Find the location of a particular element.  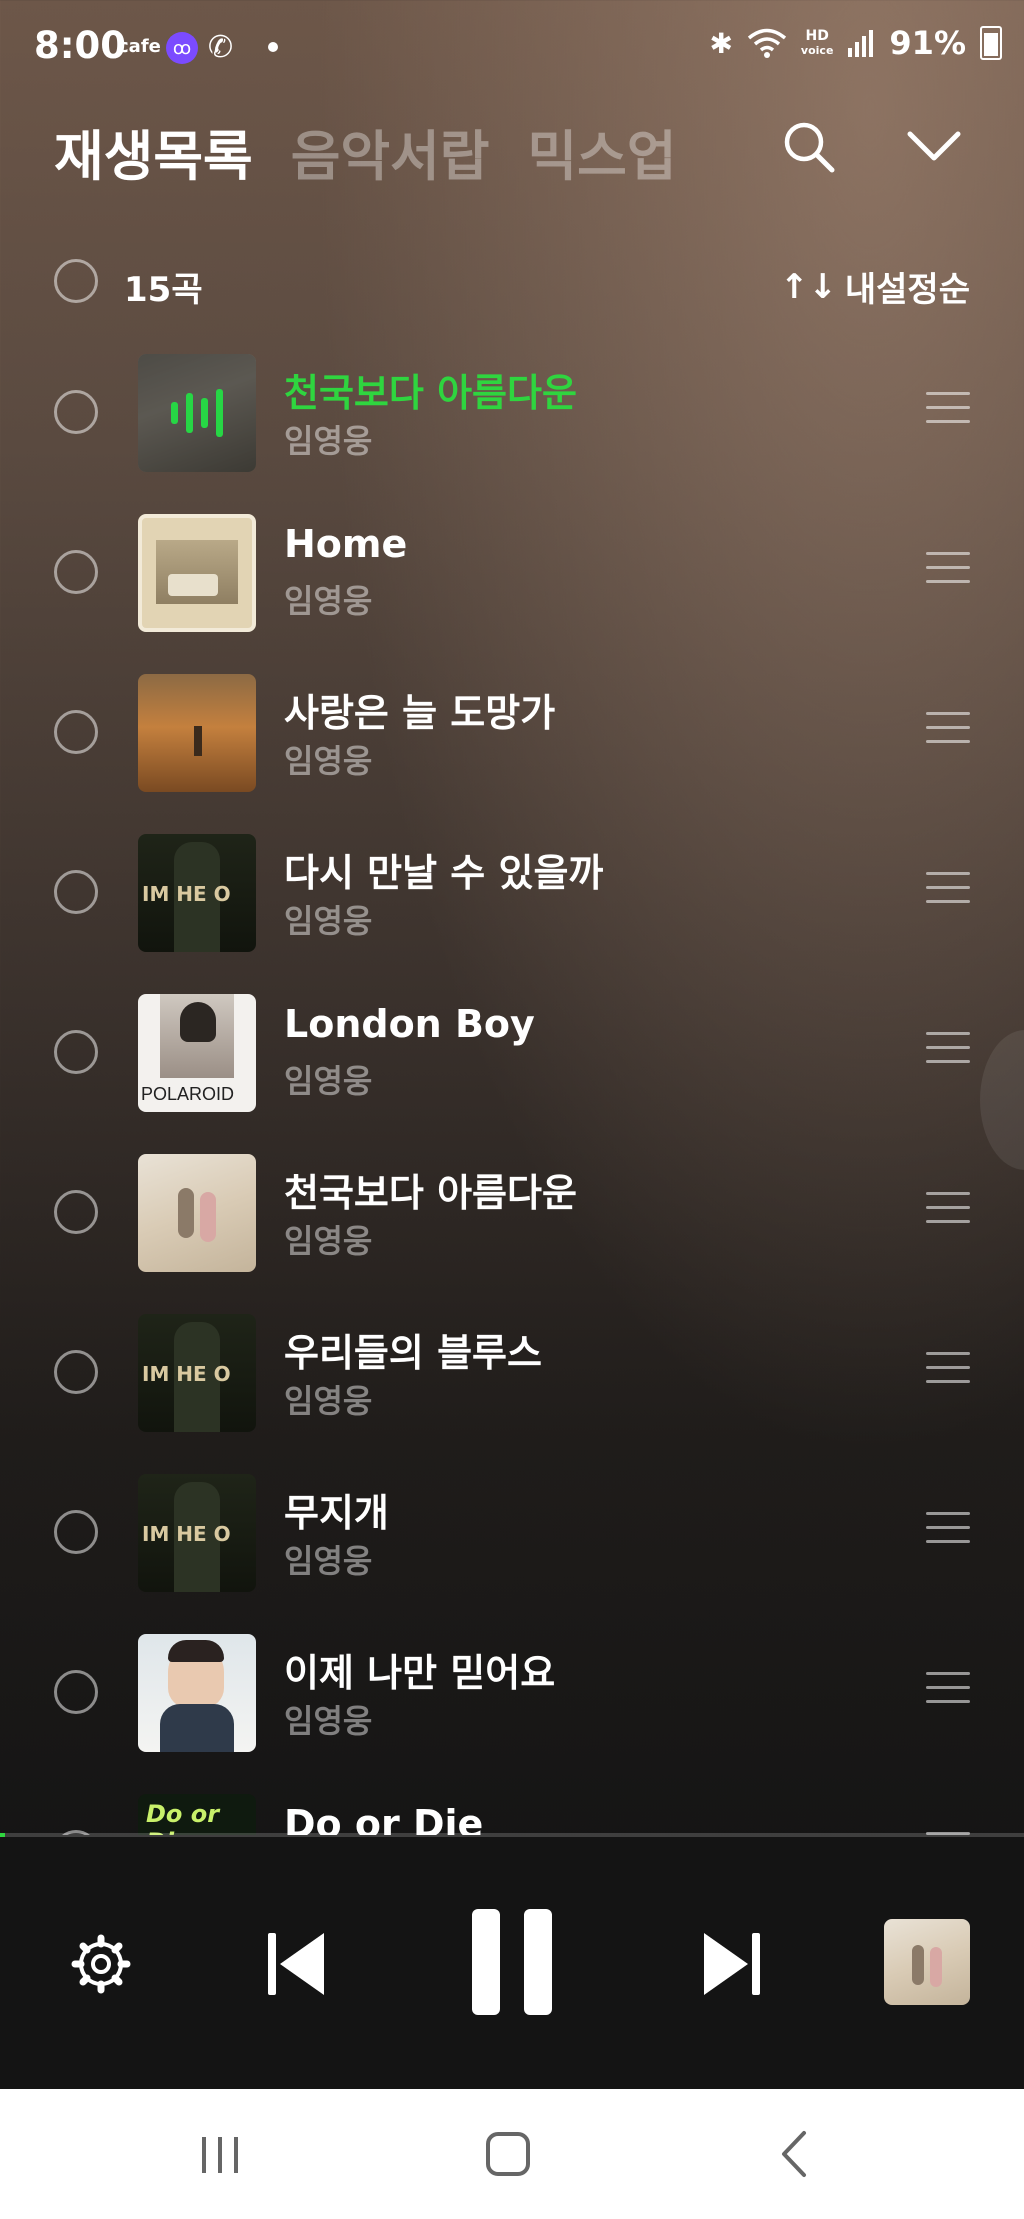

track-title: London Boy is located at coordinates (409, 1024).